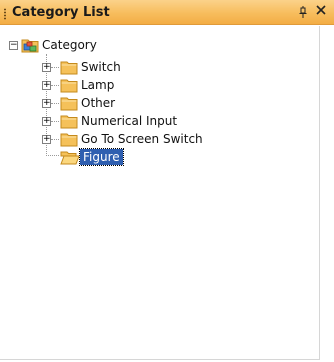 This screenshot has width=334, height=362. Describe the element at coordinates (129, 121) in the screenshot. I see `tree-node-label: Numerical Input` at that location.